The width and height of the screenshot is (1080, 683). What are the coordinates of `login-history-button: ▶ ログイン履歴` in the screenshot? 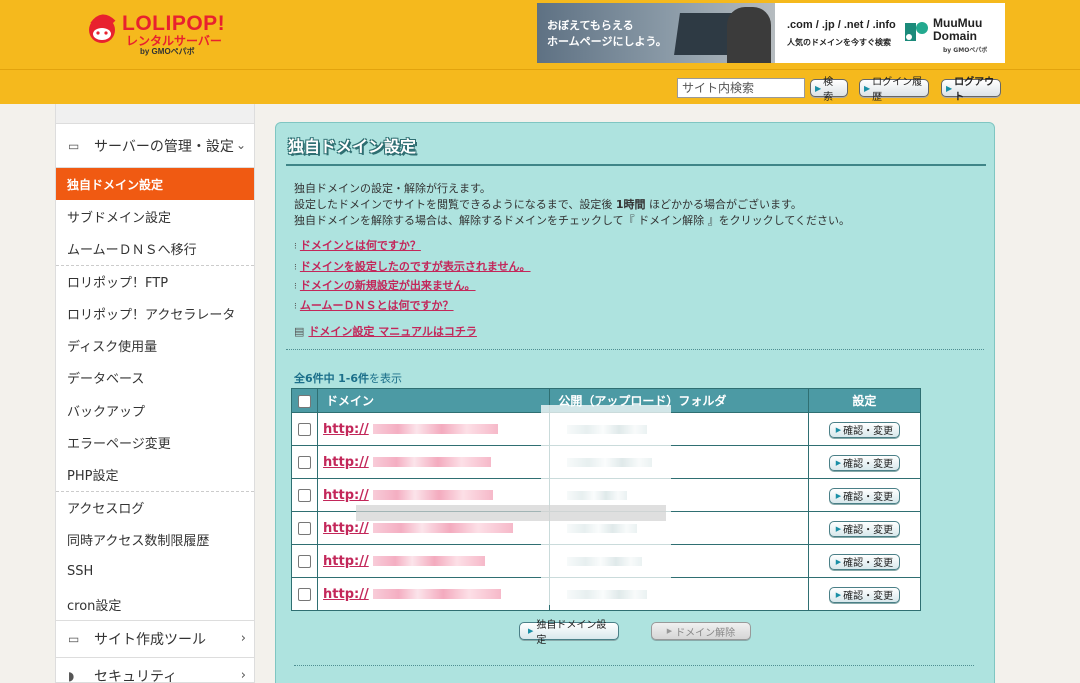 It's located at (894, 90).